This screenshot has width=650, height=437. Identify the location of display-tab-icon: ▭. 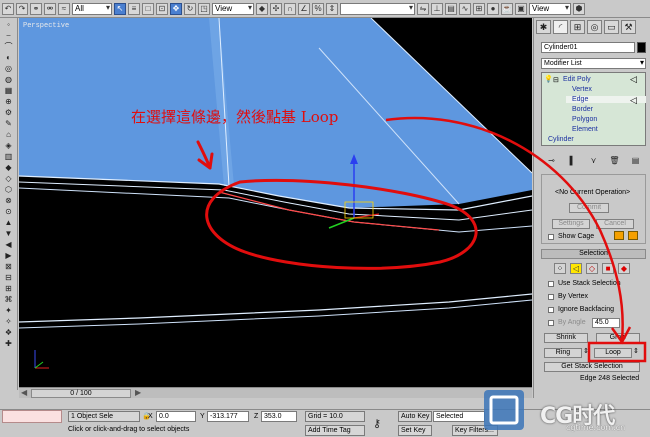
(611, 27).